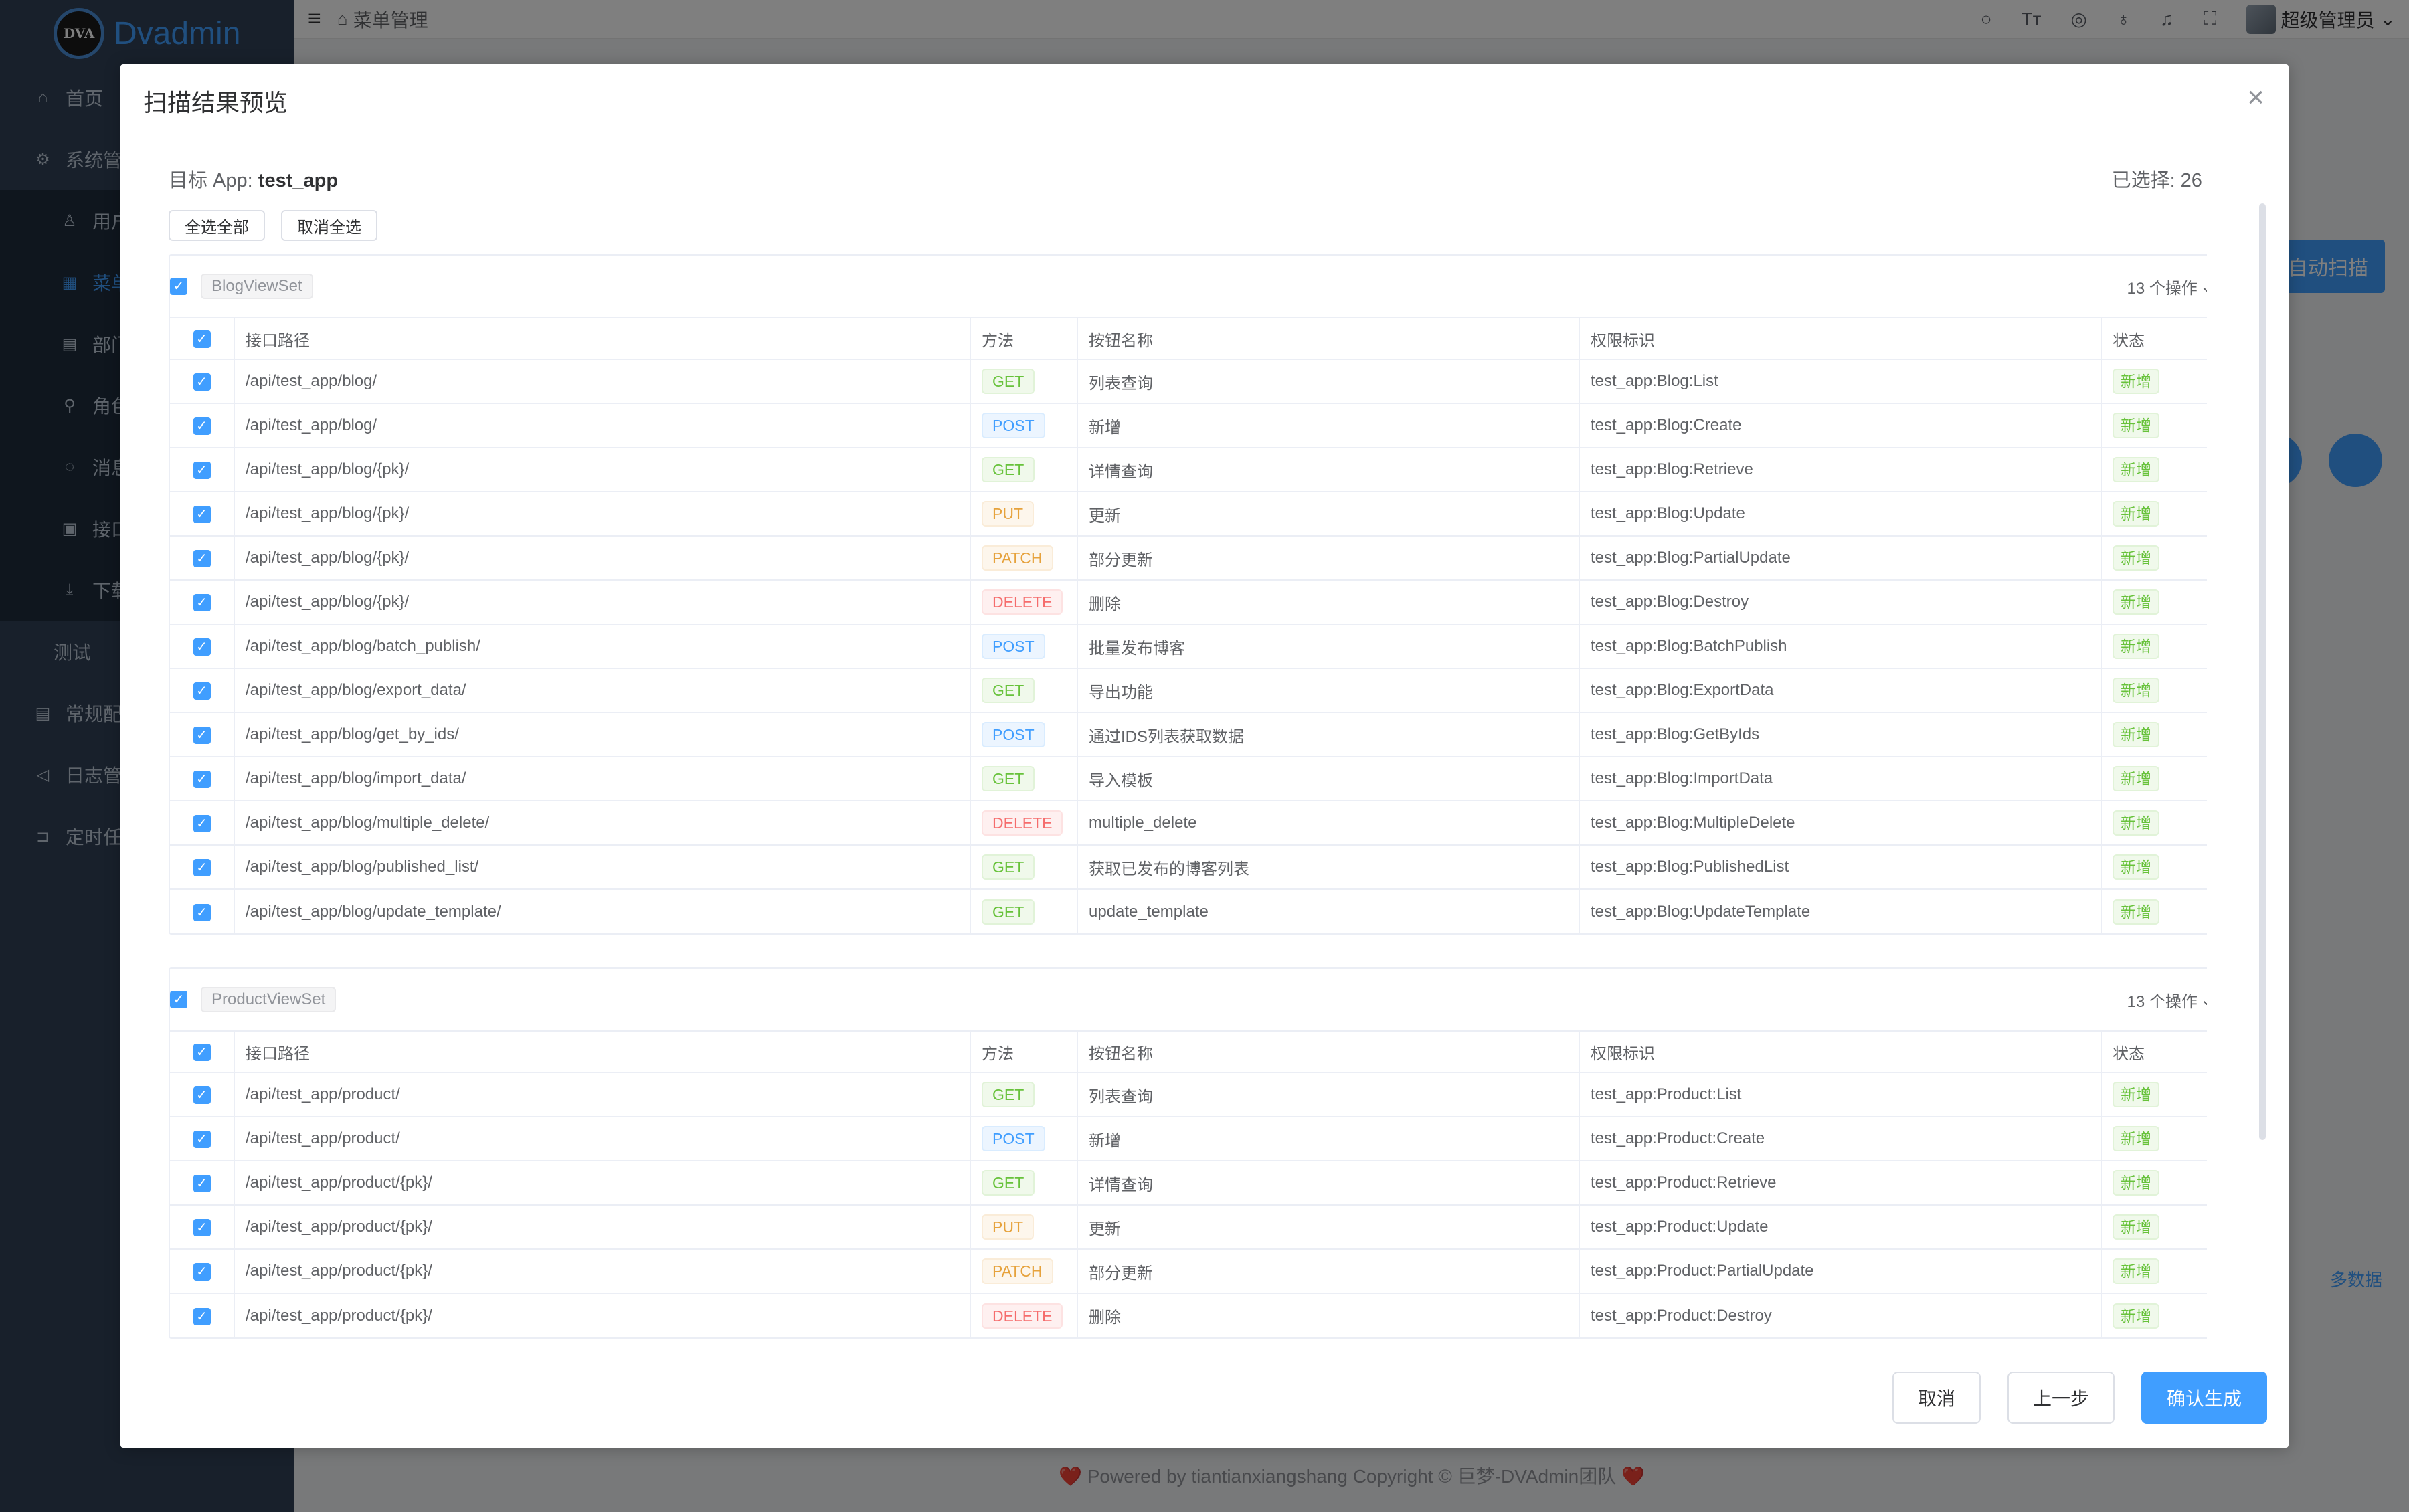 The width and height of the screenshot is (2409, 1512). What do you see at coordinates (1840, 381) in the screenshot?
I see `permission-key: test_app:Blog:List` at bounding box center [1840, 381].